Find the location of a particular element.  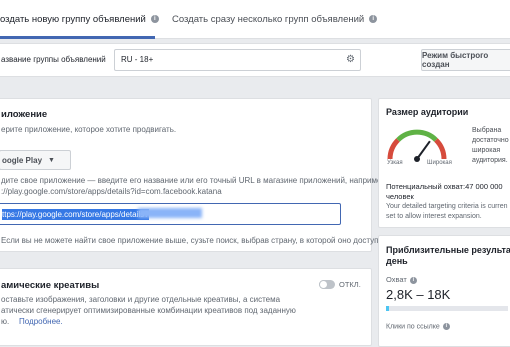

gauge-high-label: Широкая is located at coordinates (439, 163).